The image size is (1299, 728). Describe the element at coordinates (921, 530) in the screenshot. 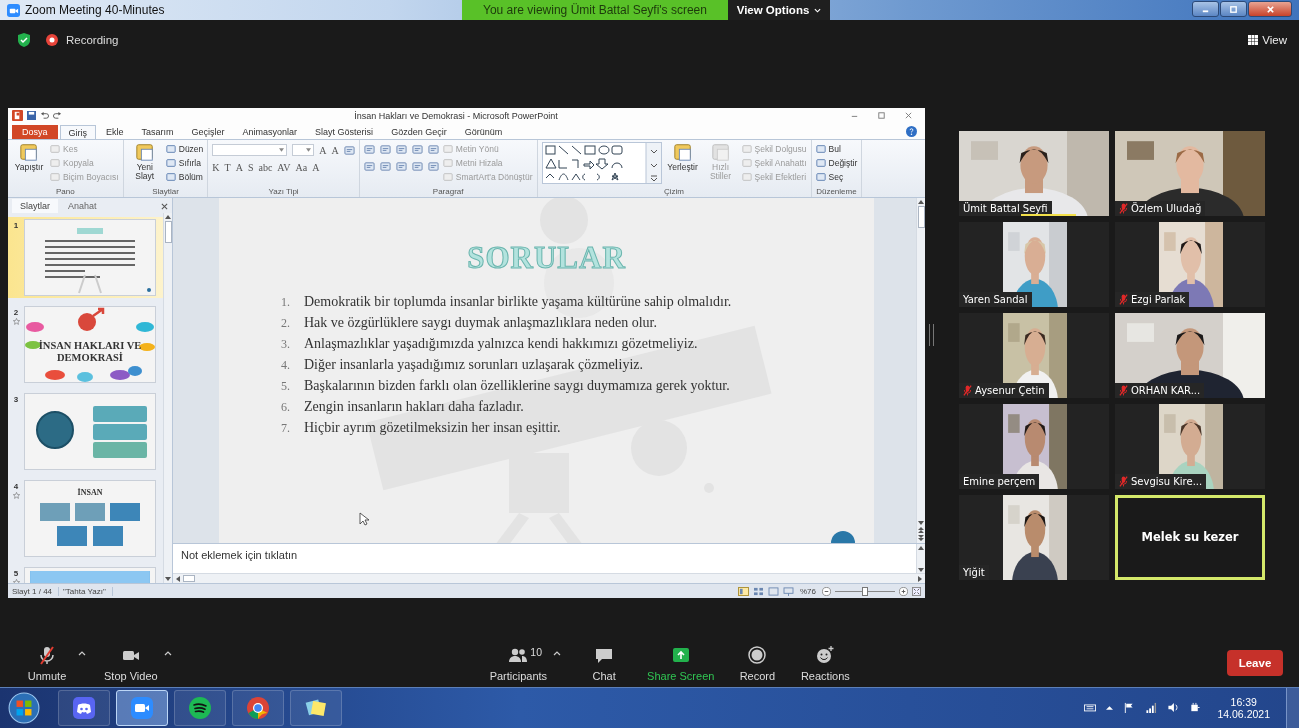

I see `previous-slide-icon` at that location.